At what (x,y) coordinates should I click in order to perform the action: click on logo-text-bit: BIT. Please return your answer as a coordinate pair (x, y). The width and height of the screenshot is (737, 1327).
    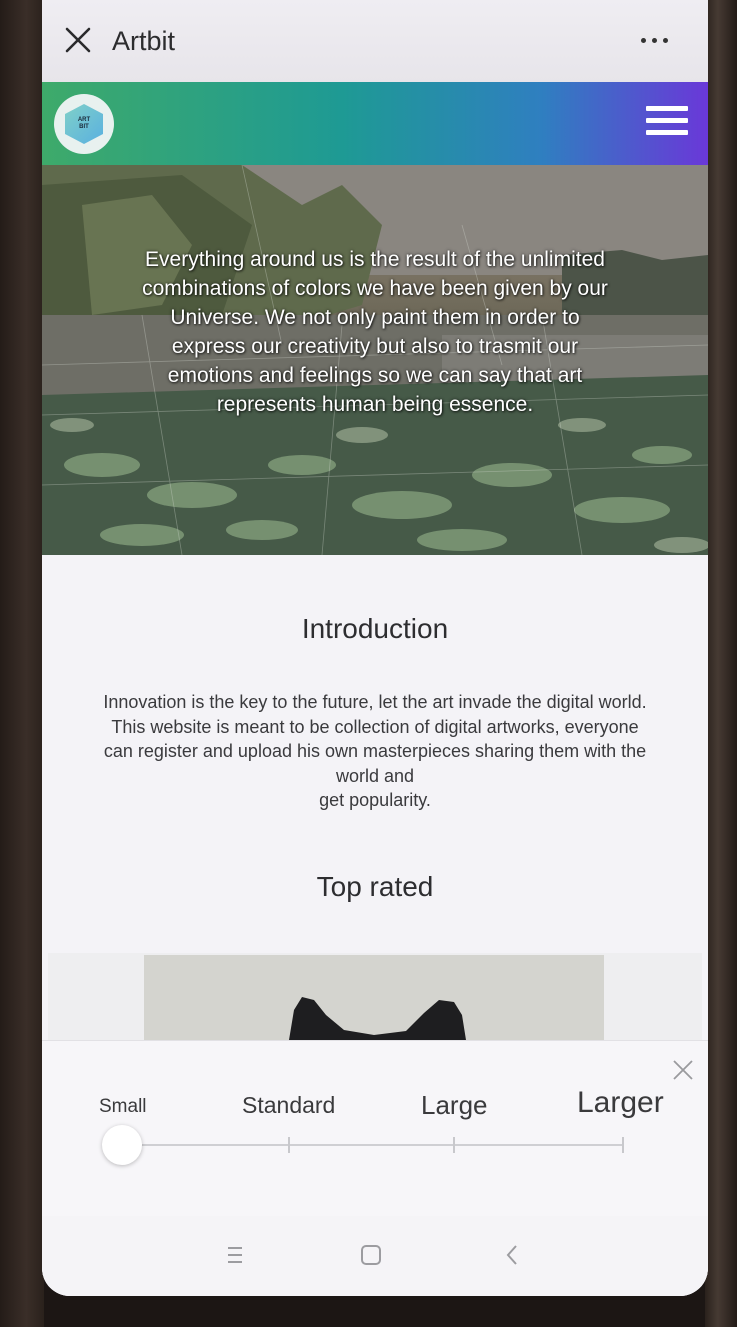
    Looking at the image, I should click on (84, 127).